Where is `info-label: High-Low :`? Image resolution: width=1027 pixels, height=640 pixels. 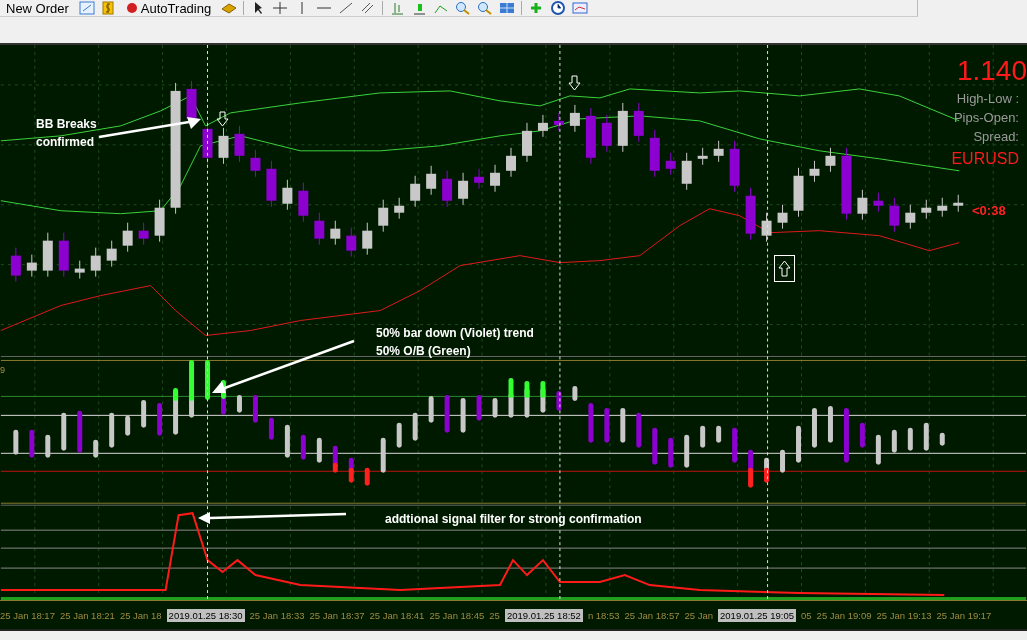 info-label: High-Low : is located at coordinates (987, 98).